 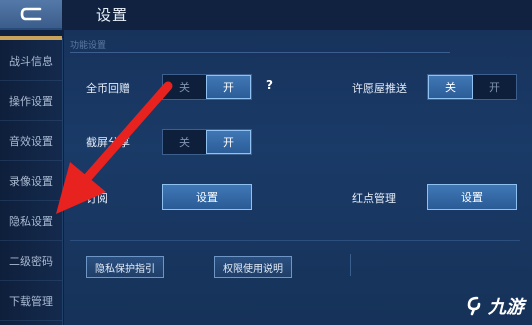 What do you see at coordinates (112, 15) in the screenshot?
I see `page-title: 设置` at bounding box center [112, 15].